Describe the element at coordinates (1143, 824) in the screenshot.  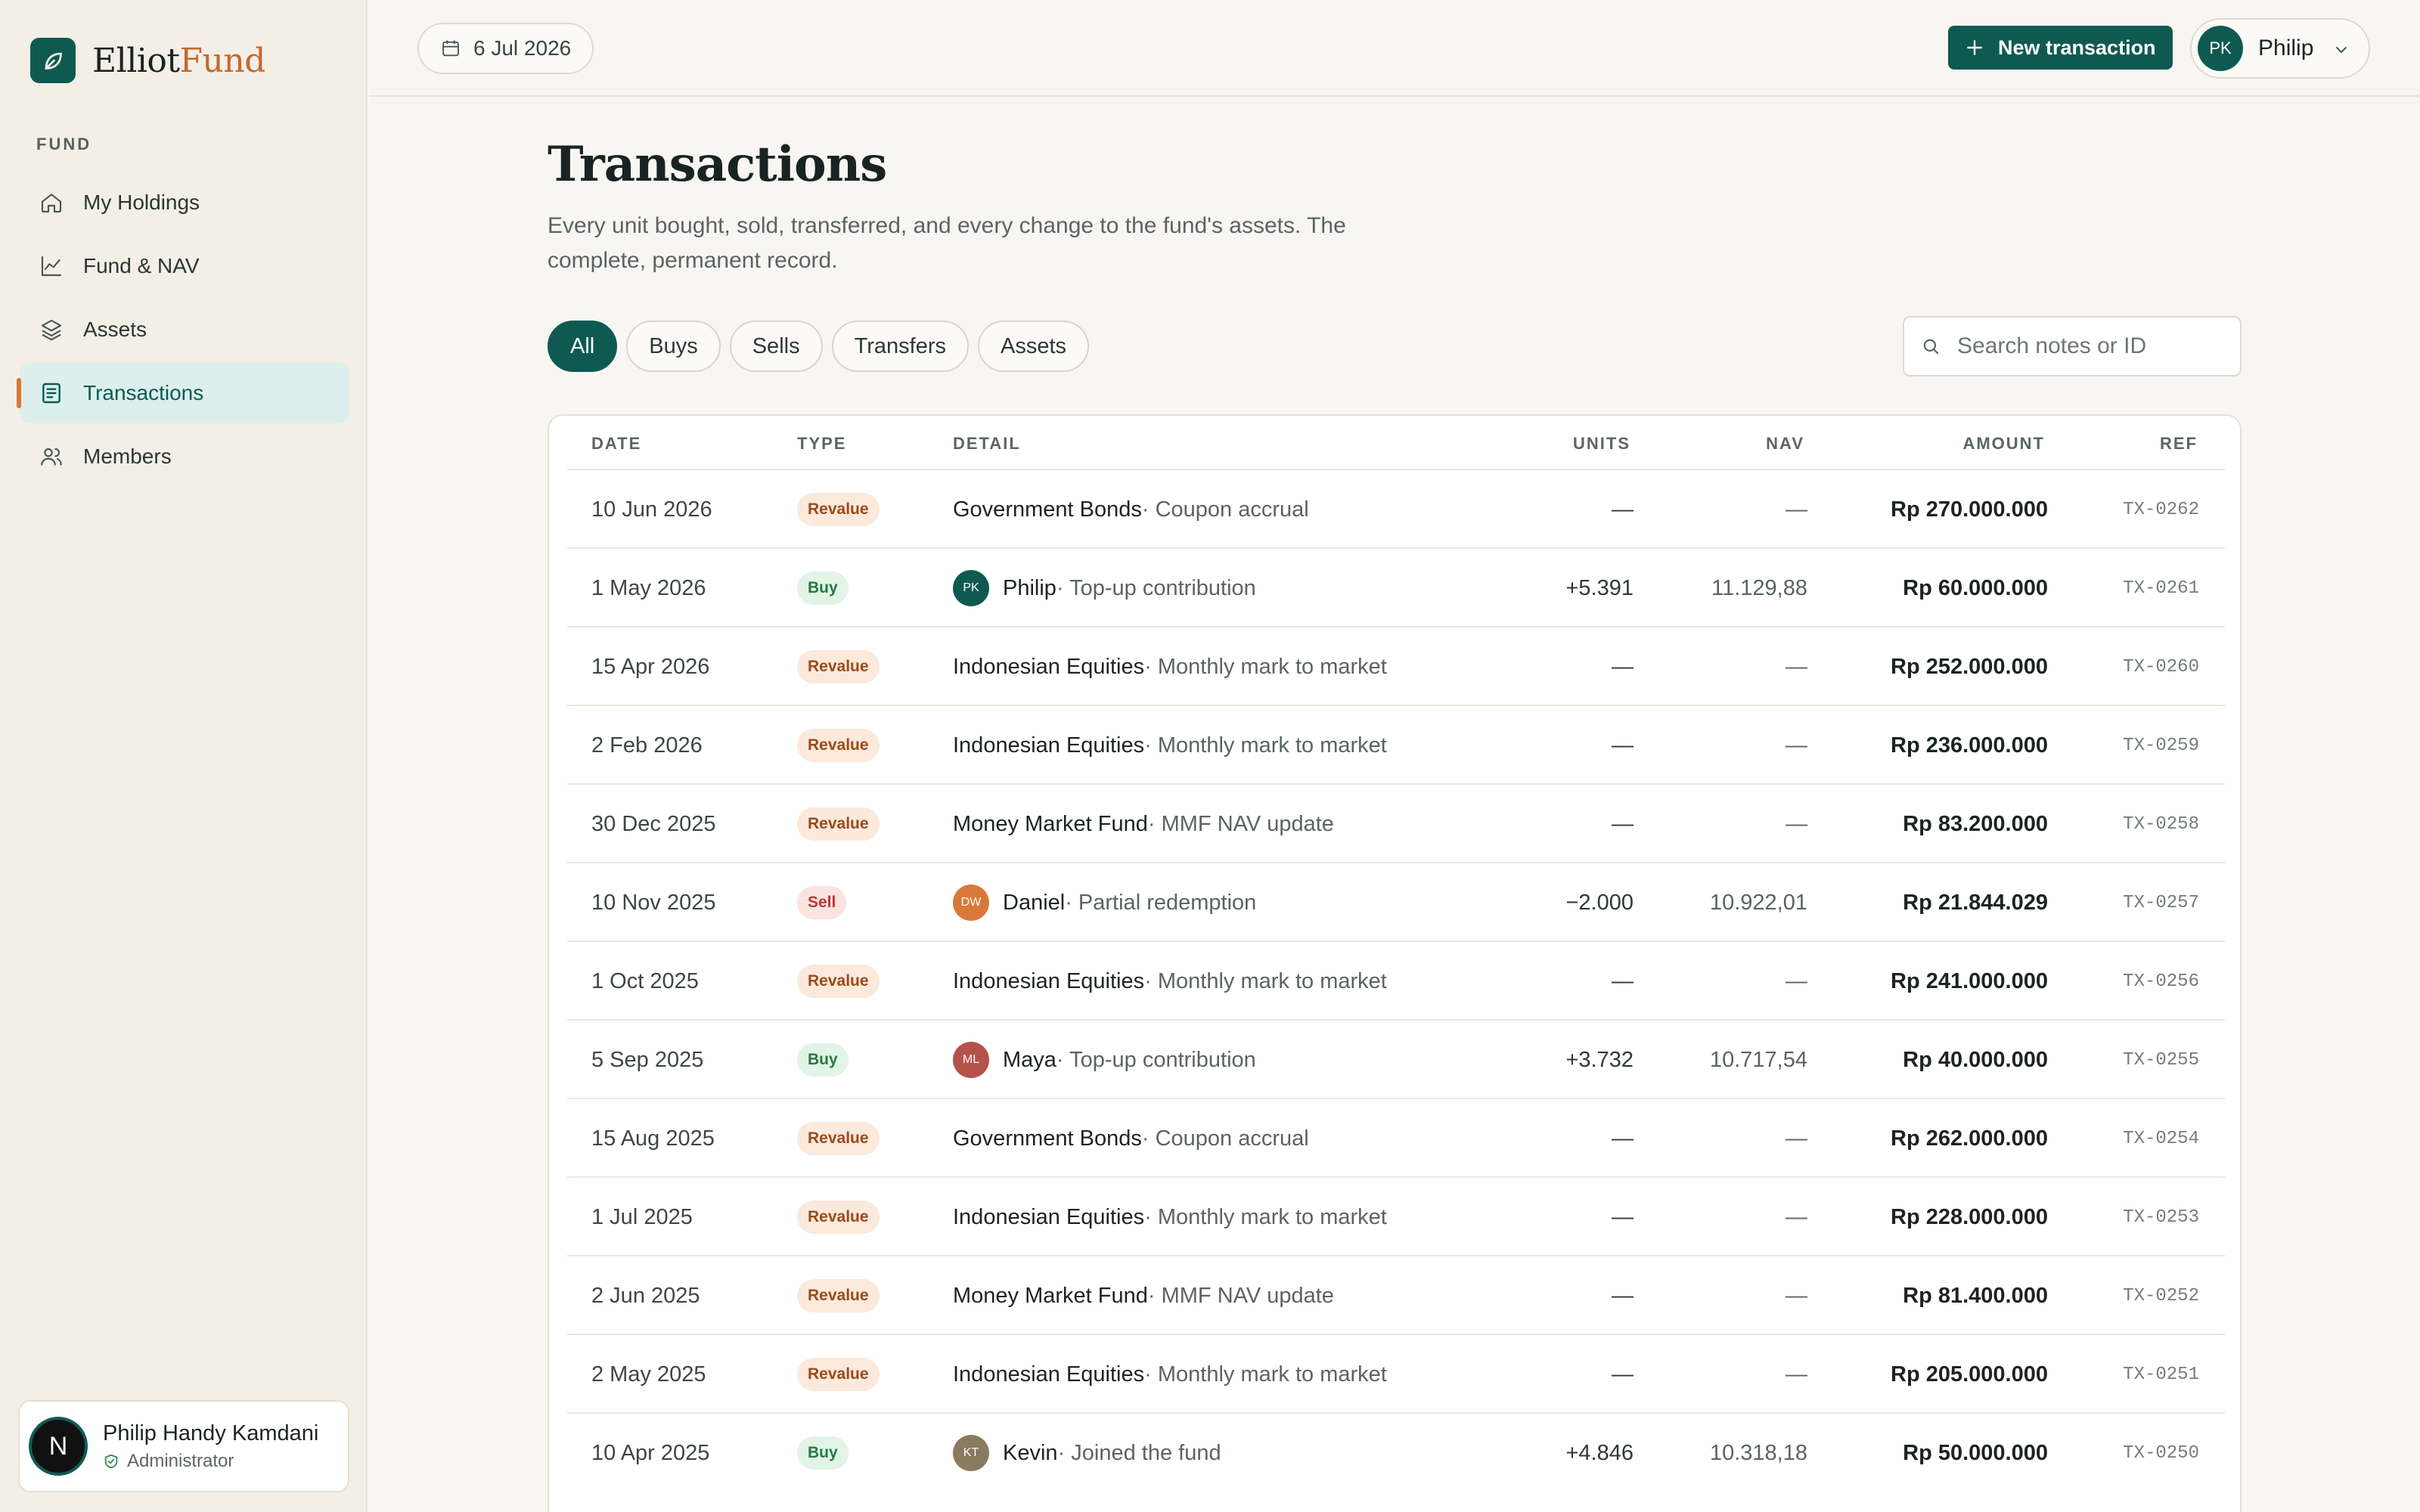
I see `row-detail: Money Market Fund · MMF NAV update` at that location.